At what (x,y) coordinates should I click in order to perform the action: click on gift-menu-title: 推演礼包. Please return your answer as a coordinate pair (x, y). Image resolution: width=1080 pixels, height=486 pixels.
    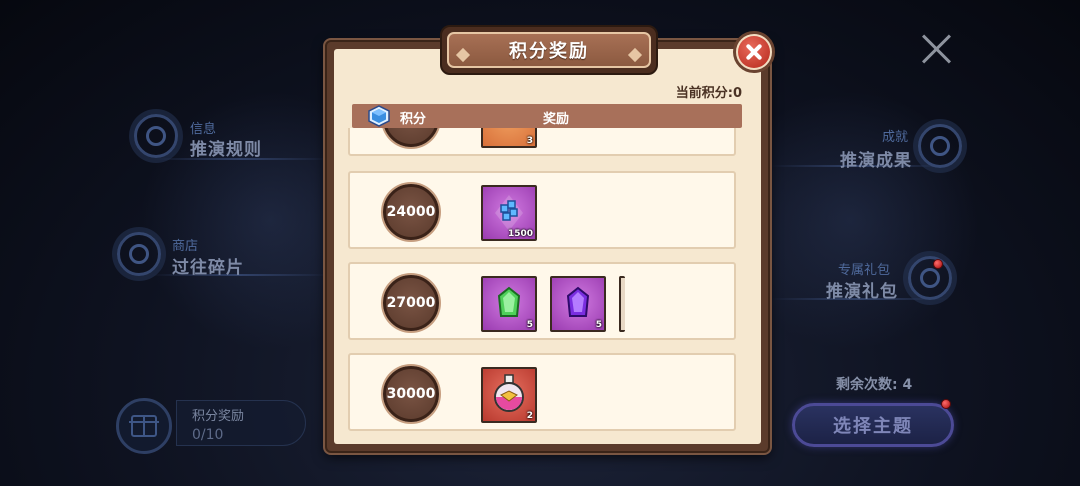
    Looking at the image, I should click on (862, 289).